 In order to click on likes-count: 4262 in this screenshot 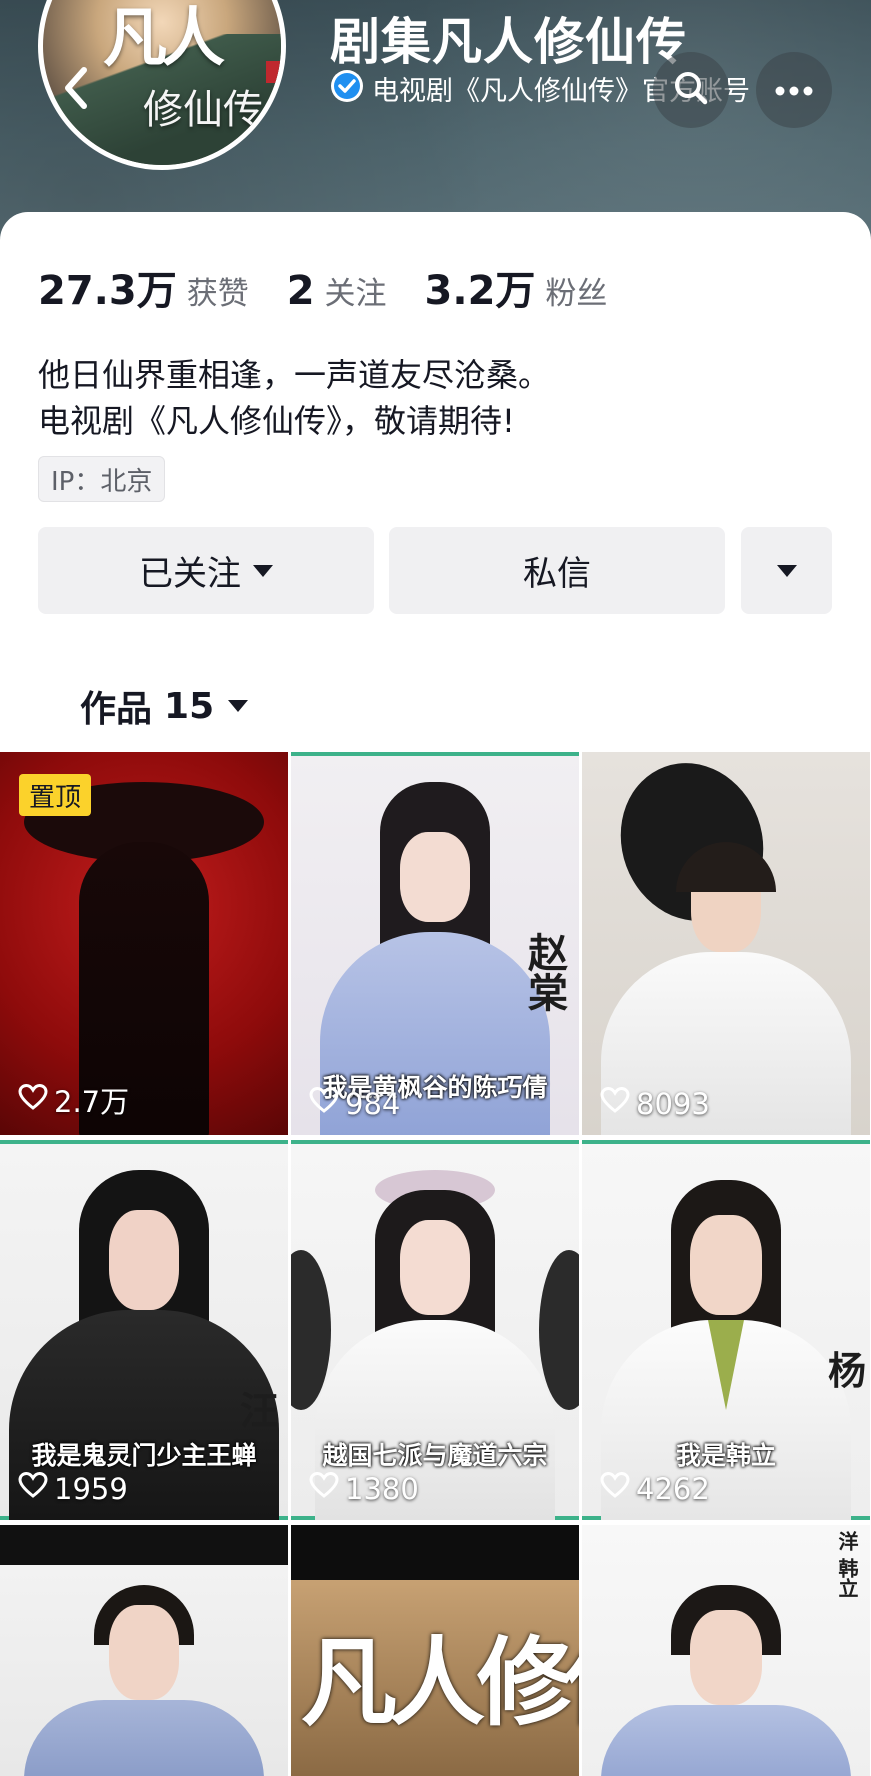, I will do `click(673, 1488)`.